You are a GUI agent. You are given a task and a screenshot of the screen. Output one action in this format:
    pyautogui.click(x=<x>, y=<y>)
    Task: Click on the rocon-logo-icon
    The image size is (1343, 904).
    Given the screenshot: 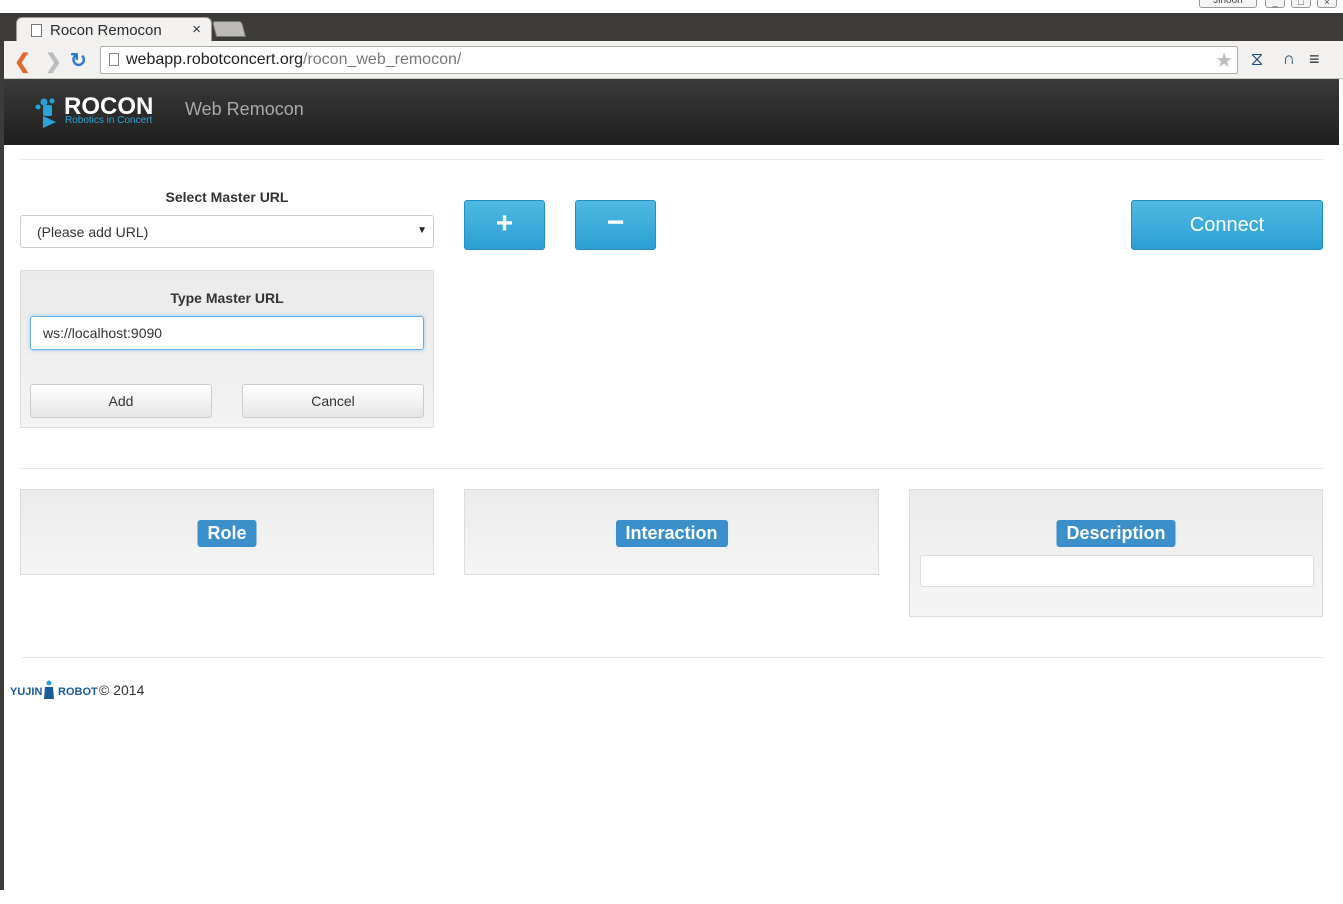 What is the action you would take?
    pyautogui.click(x=45, y=113)
    